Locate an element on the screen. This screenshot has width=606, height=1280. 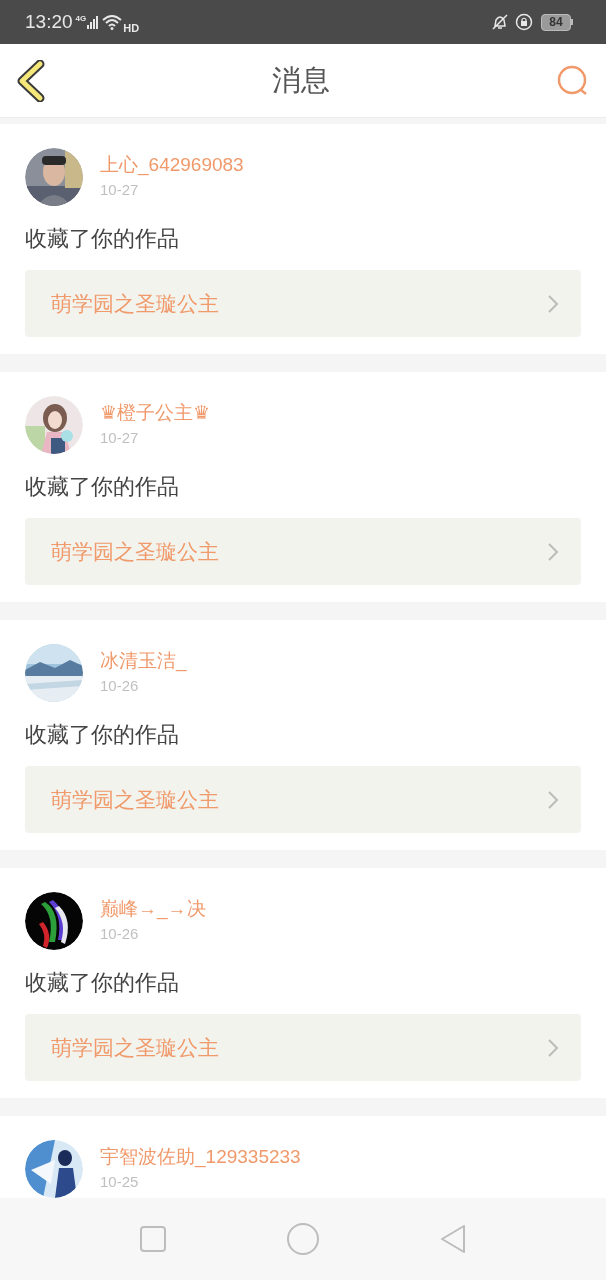
user-name: 冰清玉洁_ is located at coordinates (143, 661).